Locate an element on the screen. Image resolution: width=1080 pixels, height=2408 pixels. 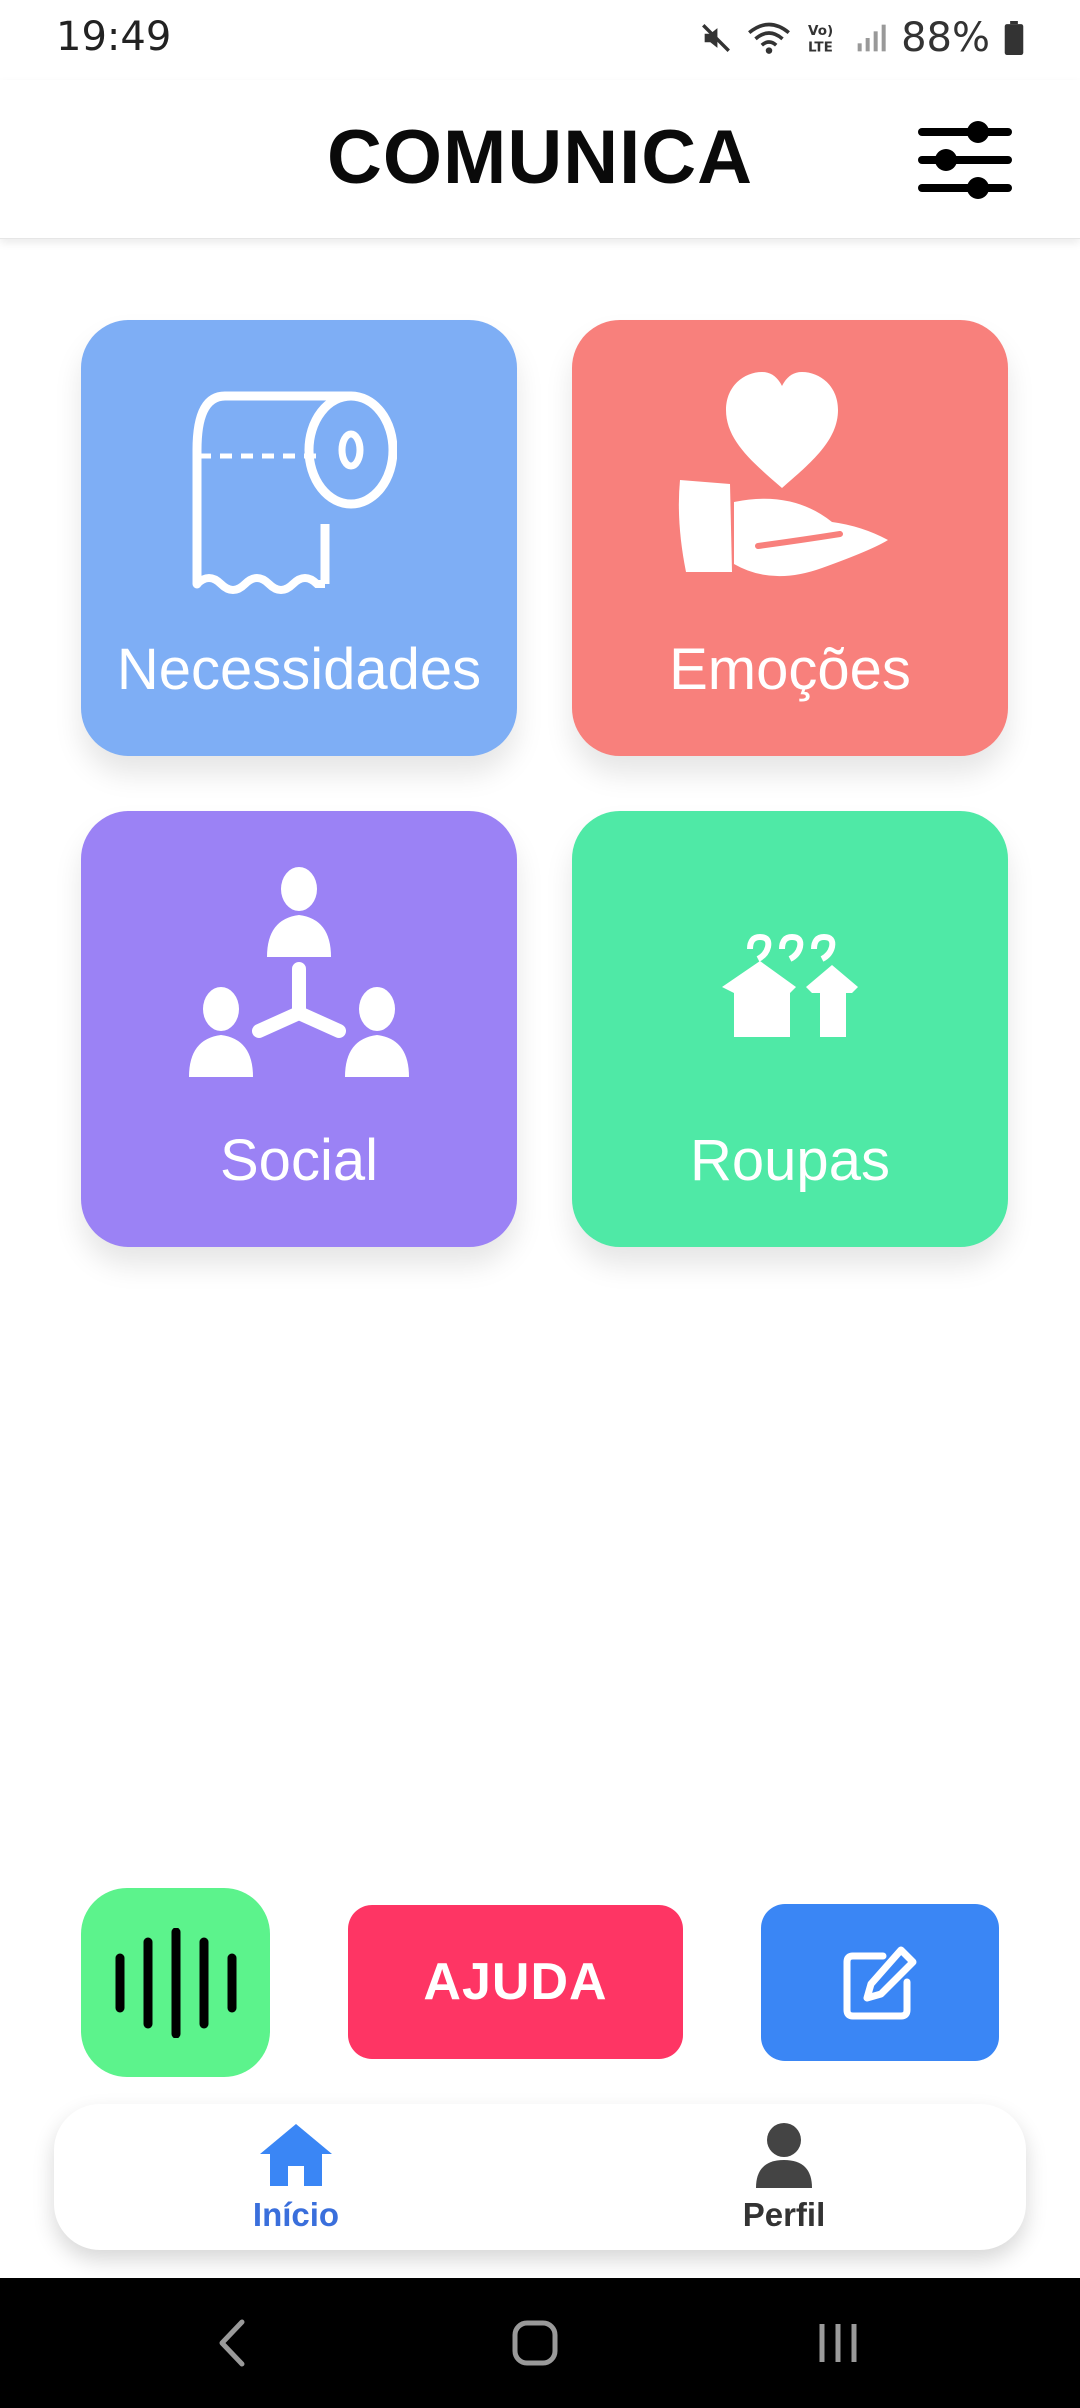
battery-percent: 88% is located at coordinates (945, 38).